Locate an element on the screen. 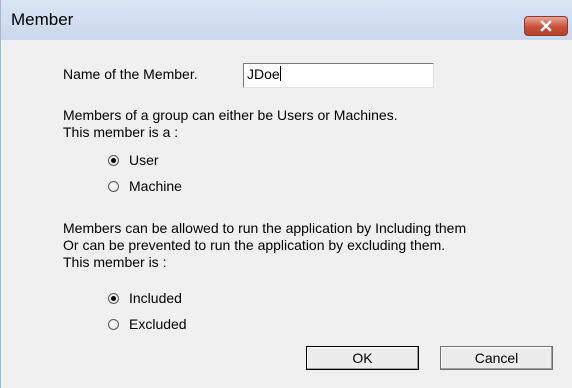  radio-excluded-label: Excluded is located at coordinates (158, 324).